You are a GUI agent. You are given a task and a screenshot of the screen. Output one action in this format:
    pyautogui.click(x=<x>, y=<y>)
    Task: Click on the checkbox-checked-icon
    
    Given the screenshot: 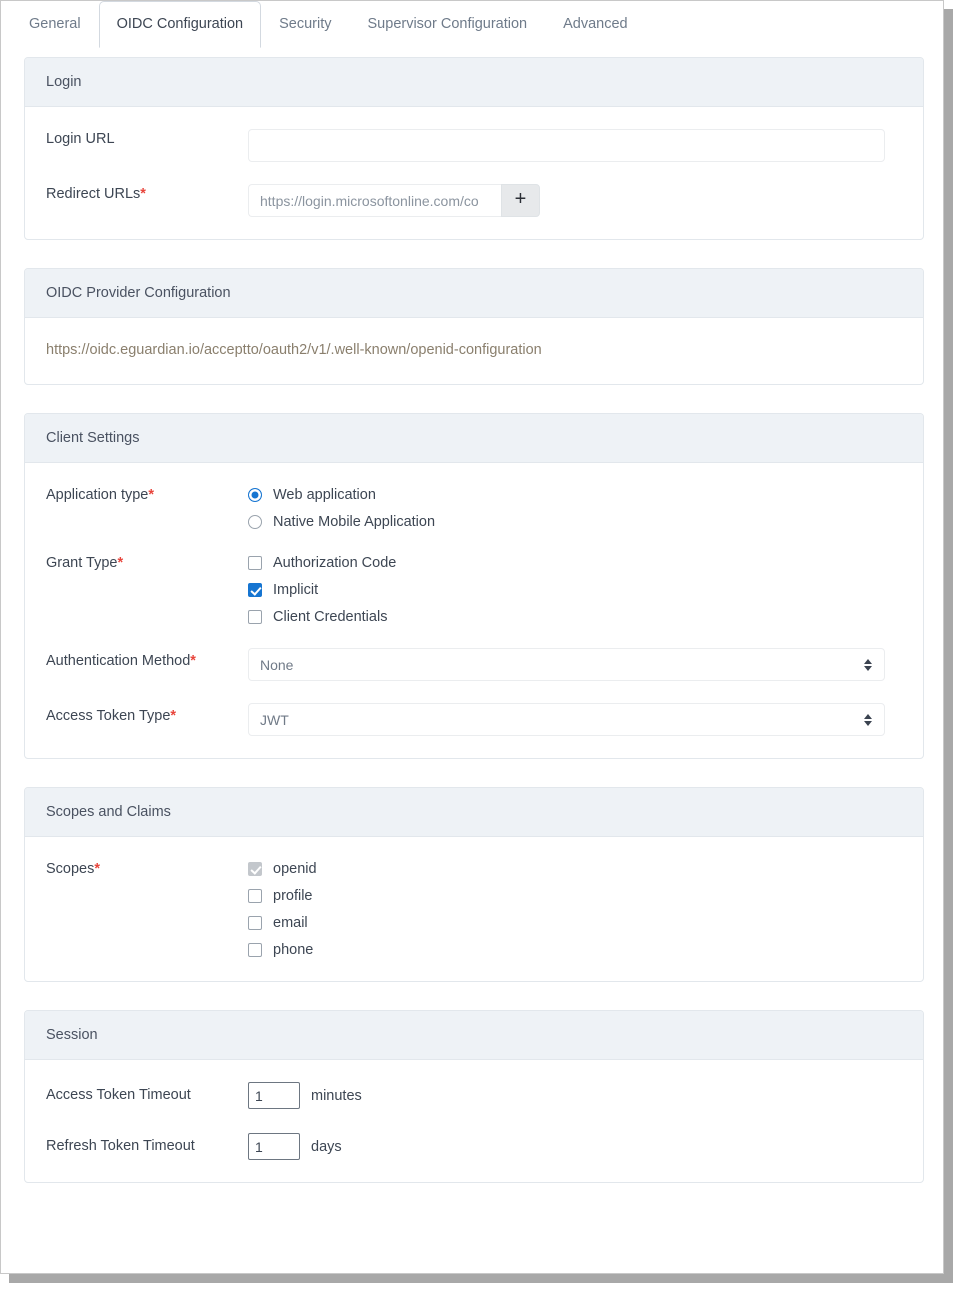 What is the action you would take?
    pyautogui.click(x=255, y=590)
    